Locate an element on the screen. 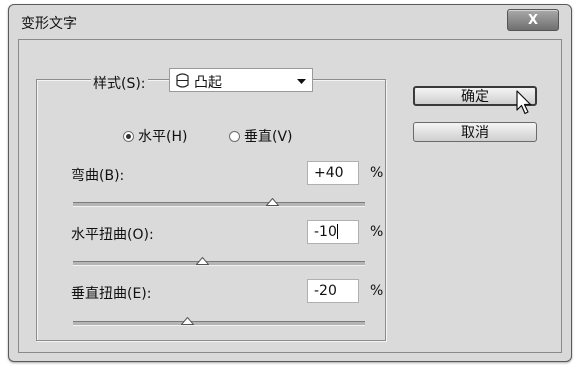 The image size is (580, 373). dialog-title: 变形文字 is located at coordinates (49, 24).